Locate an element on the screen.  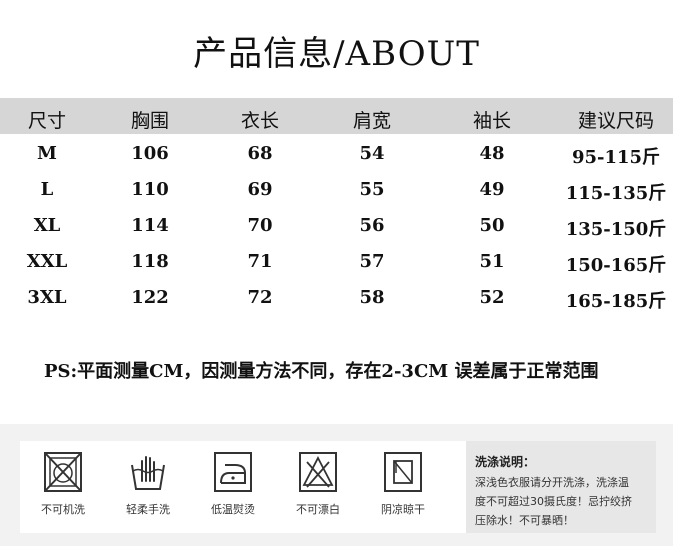
page-title: 产品信息/ABOUT is located at coordinates (336, 54).